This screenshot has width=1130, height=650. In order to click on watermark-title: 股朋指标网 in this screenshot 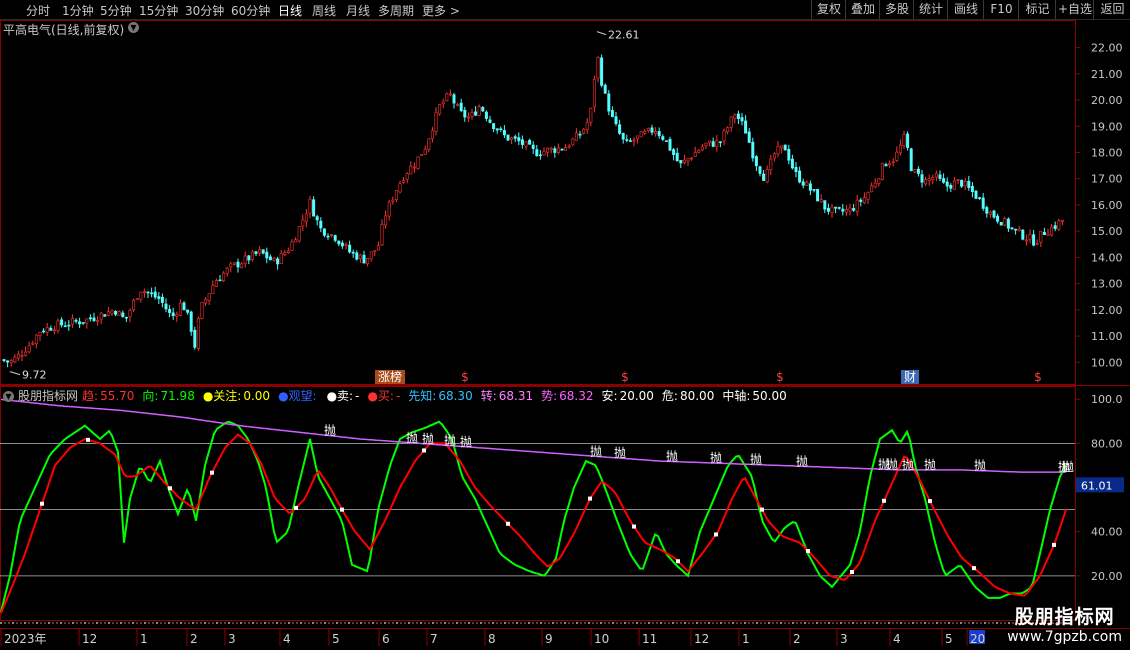, I will do `click(1064, 617)`.